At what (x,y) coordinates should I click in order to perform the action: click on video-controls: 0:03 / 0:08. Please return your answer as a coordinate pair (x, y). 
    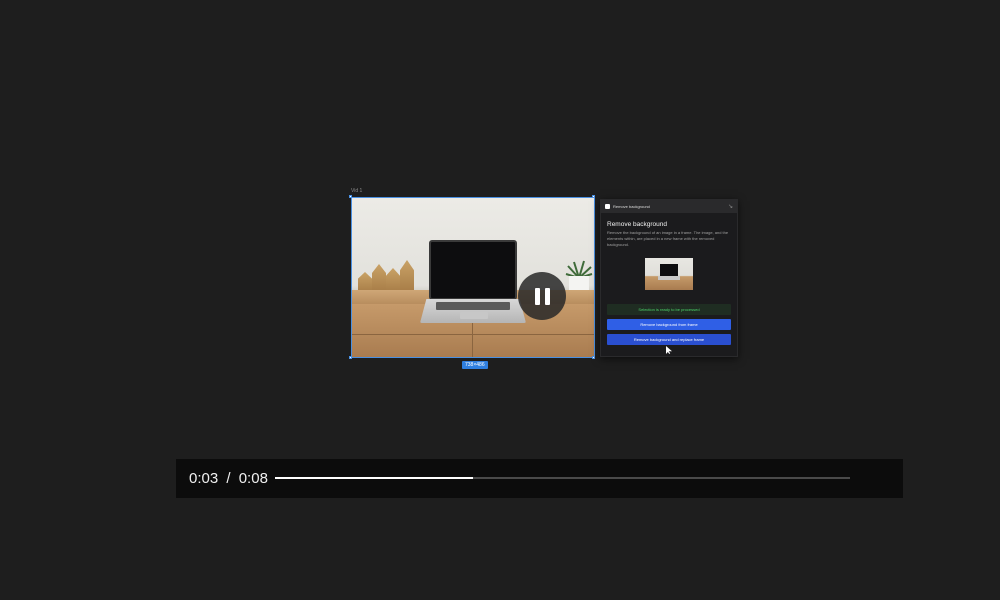
    Looking at the image, I should click on (539, 478).